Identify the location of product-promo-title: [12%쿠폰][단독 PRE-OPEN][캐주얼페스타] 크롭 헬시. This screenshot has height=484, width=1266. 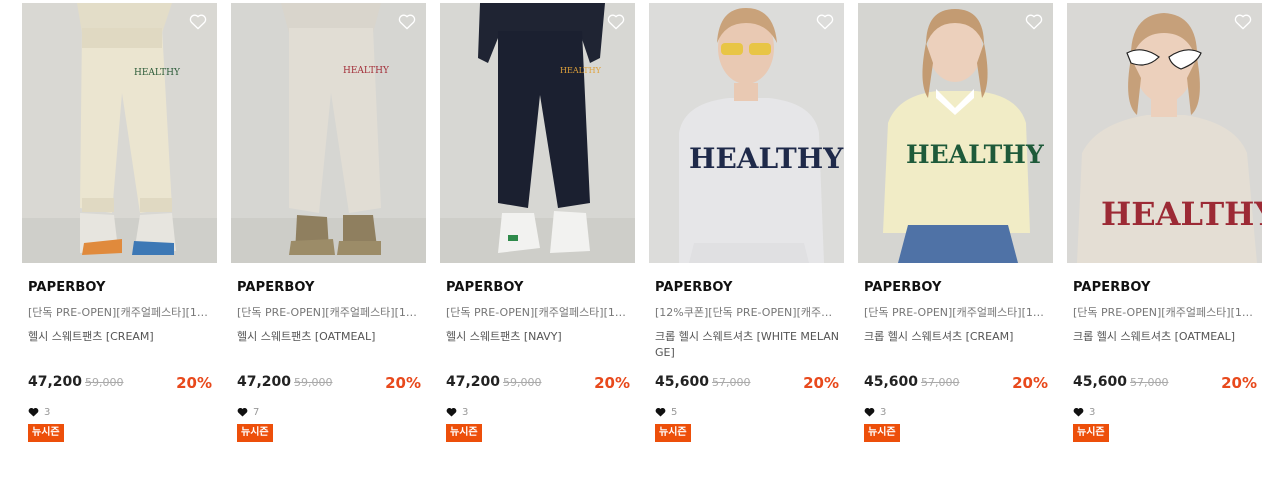
(747, 312).